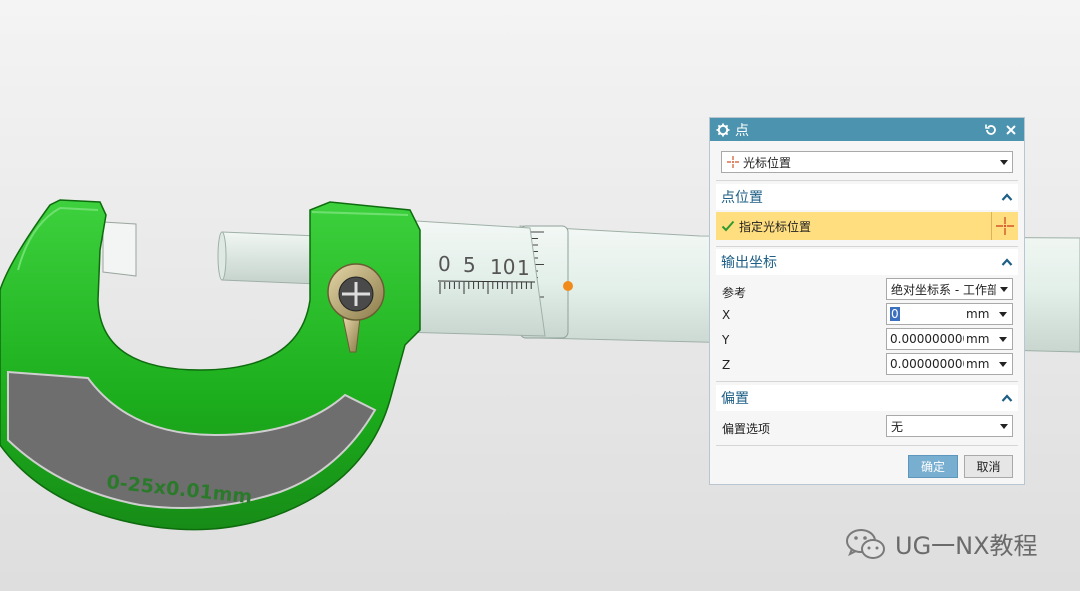 The image size is (1080, 591). Describe the element at coordinates (723, 130) in the screenshot. I see `gear-icon` at that location.